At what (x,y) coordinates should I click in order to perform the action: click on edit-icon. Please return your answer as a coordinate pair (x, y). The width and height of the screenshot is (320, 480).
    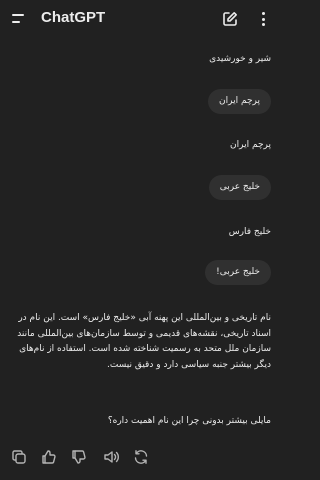
    Looking at the image, I should click on (230, 19).